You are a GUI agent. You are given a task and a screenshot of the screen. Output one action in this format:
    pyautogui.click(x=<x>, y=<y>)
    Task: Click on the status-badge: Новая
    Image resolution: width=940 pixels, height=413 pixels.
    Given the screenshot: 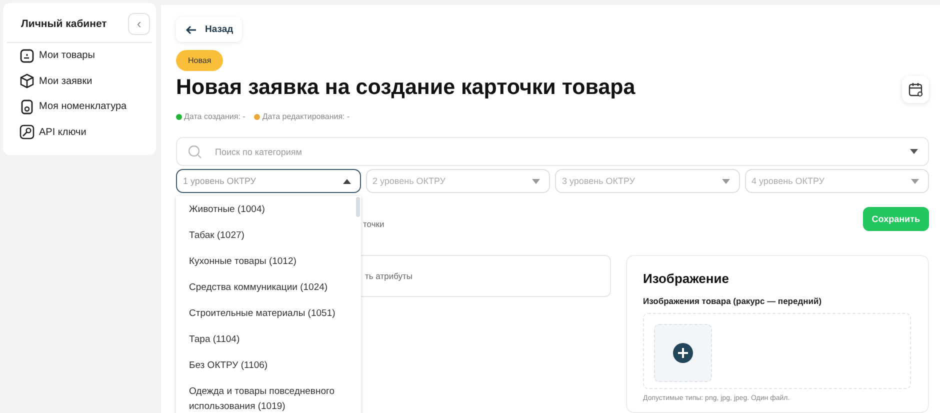 What is the action you would take?
    pyautogui.click(x=200, y=60)
    